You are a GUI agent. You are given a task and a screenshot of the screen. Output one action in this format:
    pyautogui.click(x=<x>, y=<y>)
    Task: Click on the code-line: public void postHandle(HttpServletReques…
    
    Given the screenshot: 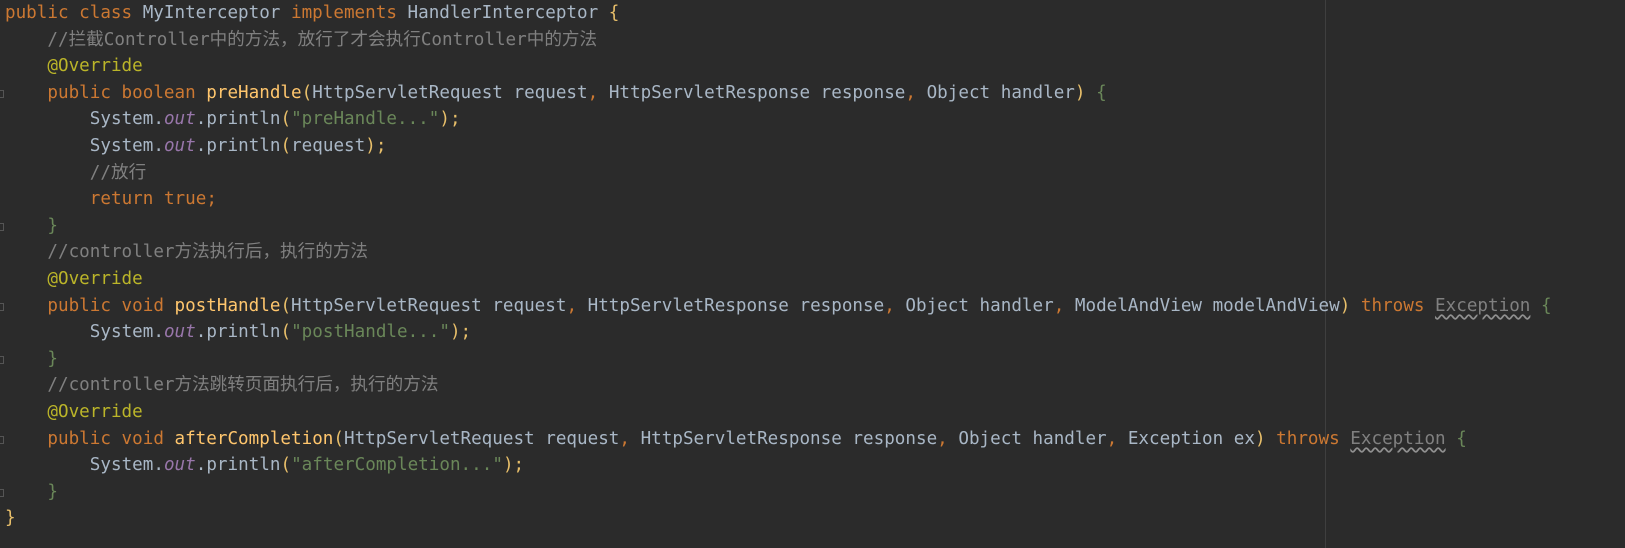 What is the action you would take?
    pyautogui.click(x=799, y=306)
    